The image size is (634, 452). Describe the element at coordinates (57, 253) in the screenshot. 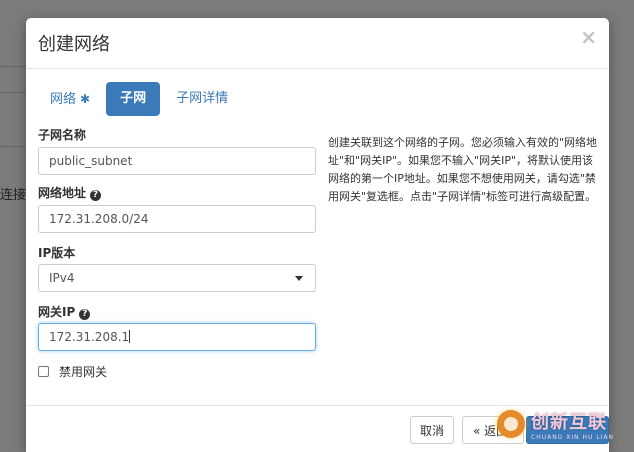

I see `ip-version-label: IP版本` at that location.